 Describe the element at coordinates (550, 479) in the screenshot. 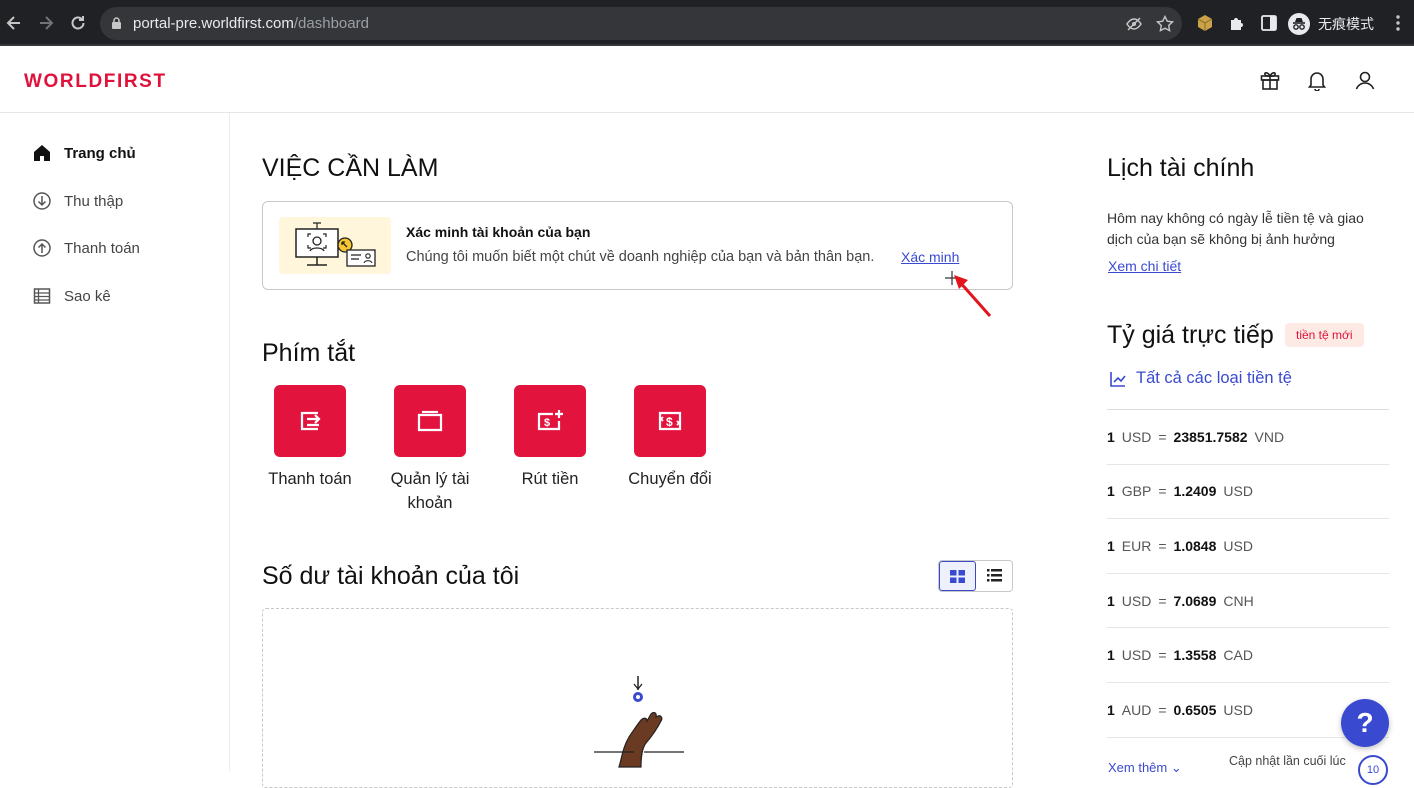

I see `shortcut-label: Rút tiền` at that location.